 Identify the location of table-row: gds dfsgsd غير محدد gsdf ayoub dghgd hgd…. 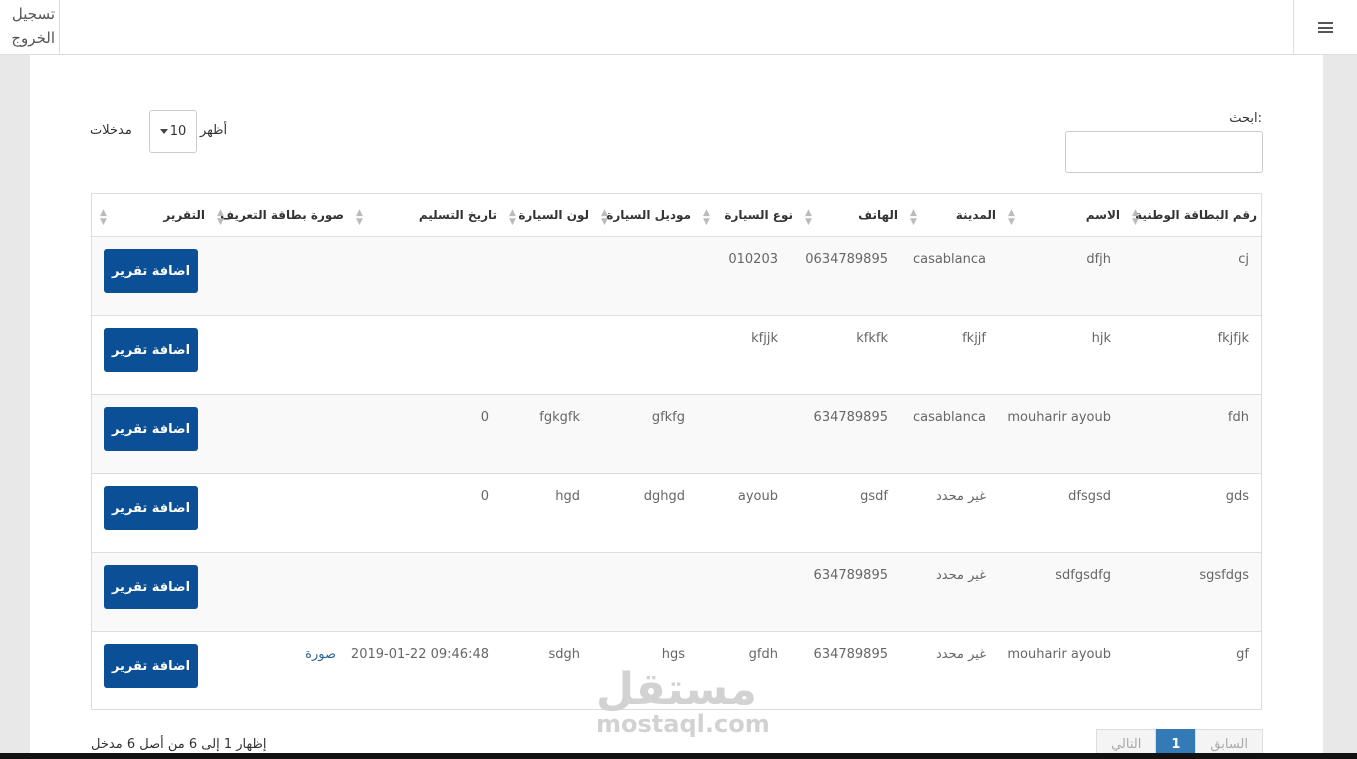
(676, 513).